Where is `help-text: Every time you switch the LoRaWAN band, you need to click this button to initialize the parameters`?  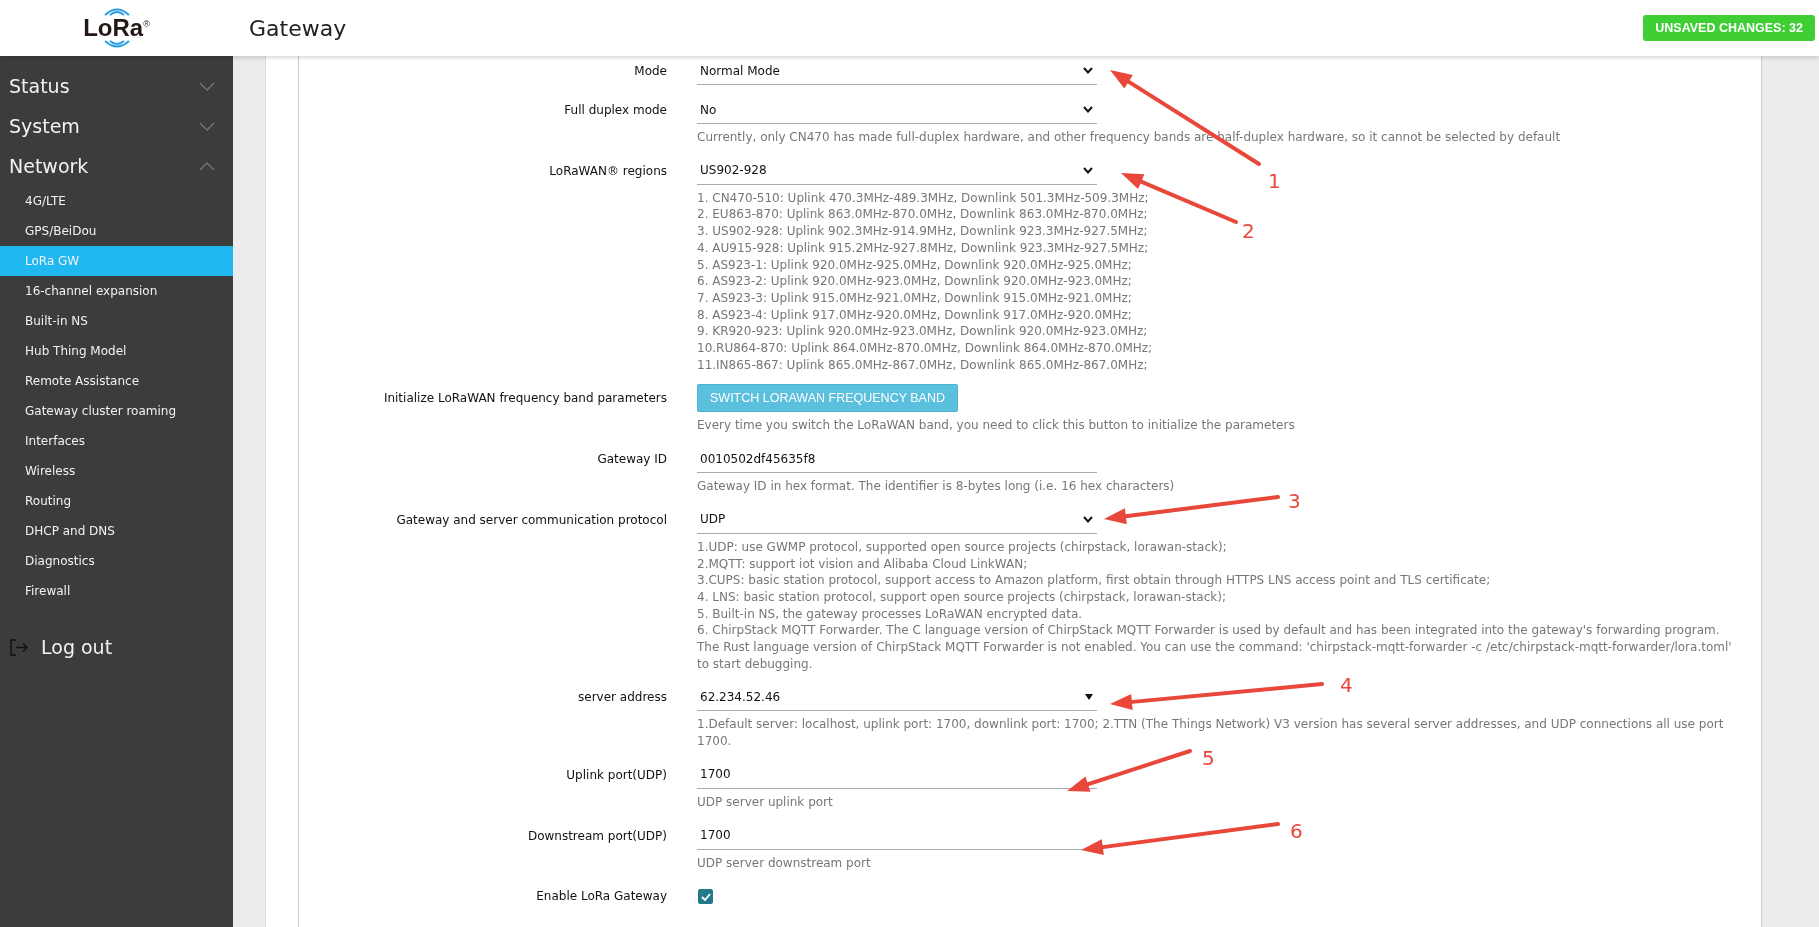
help-text: Every time you switch the LoRaWAN band, you need to click this button to initialize the parameters is located at coordinates (996, 426).